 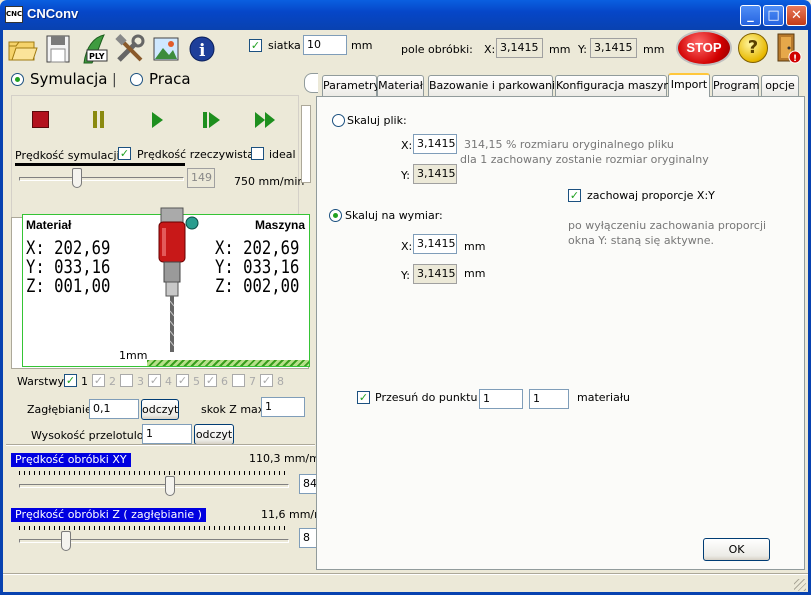 What do you see at coordinates (65, 541) in the screenshot?
I see `feed-z-thumb` at bounding box center [65, 541].